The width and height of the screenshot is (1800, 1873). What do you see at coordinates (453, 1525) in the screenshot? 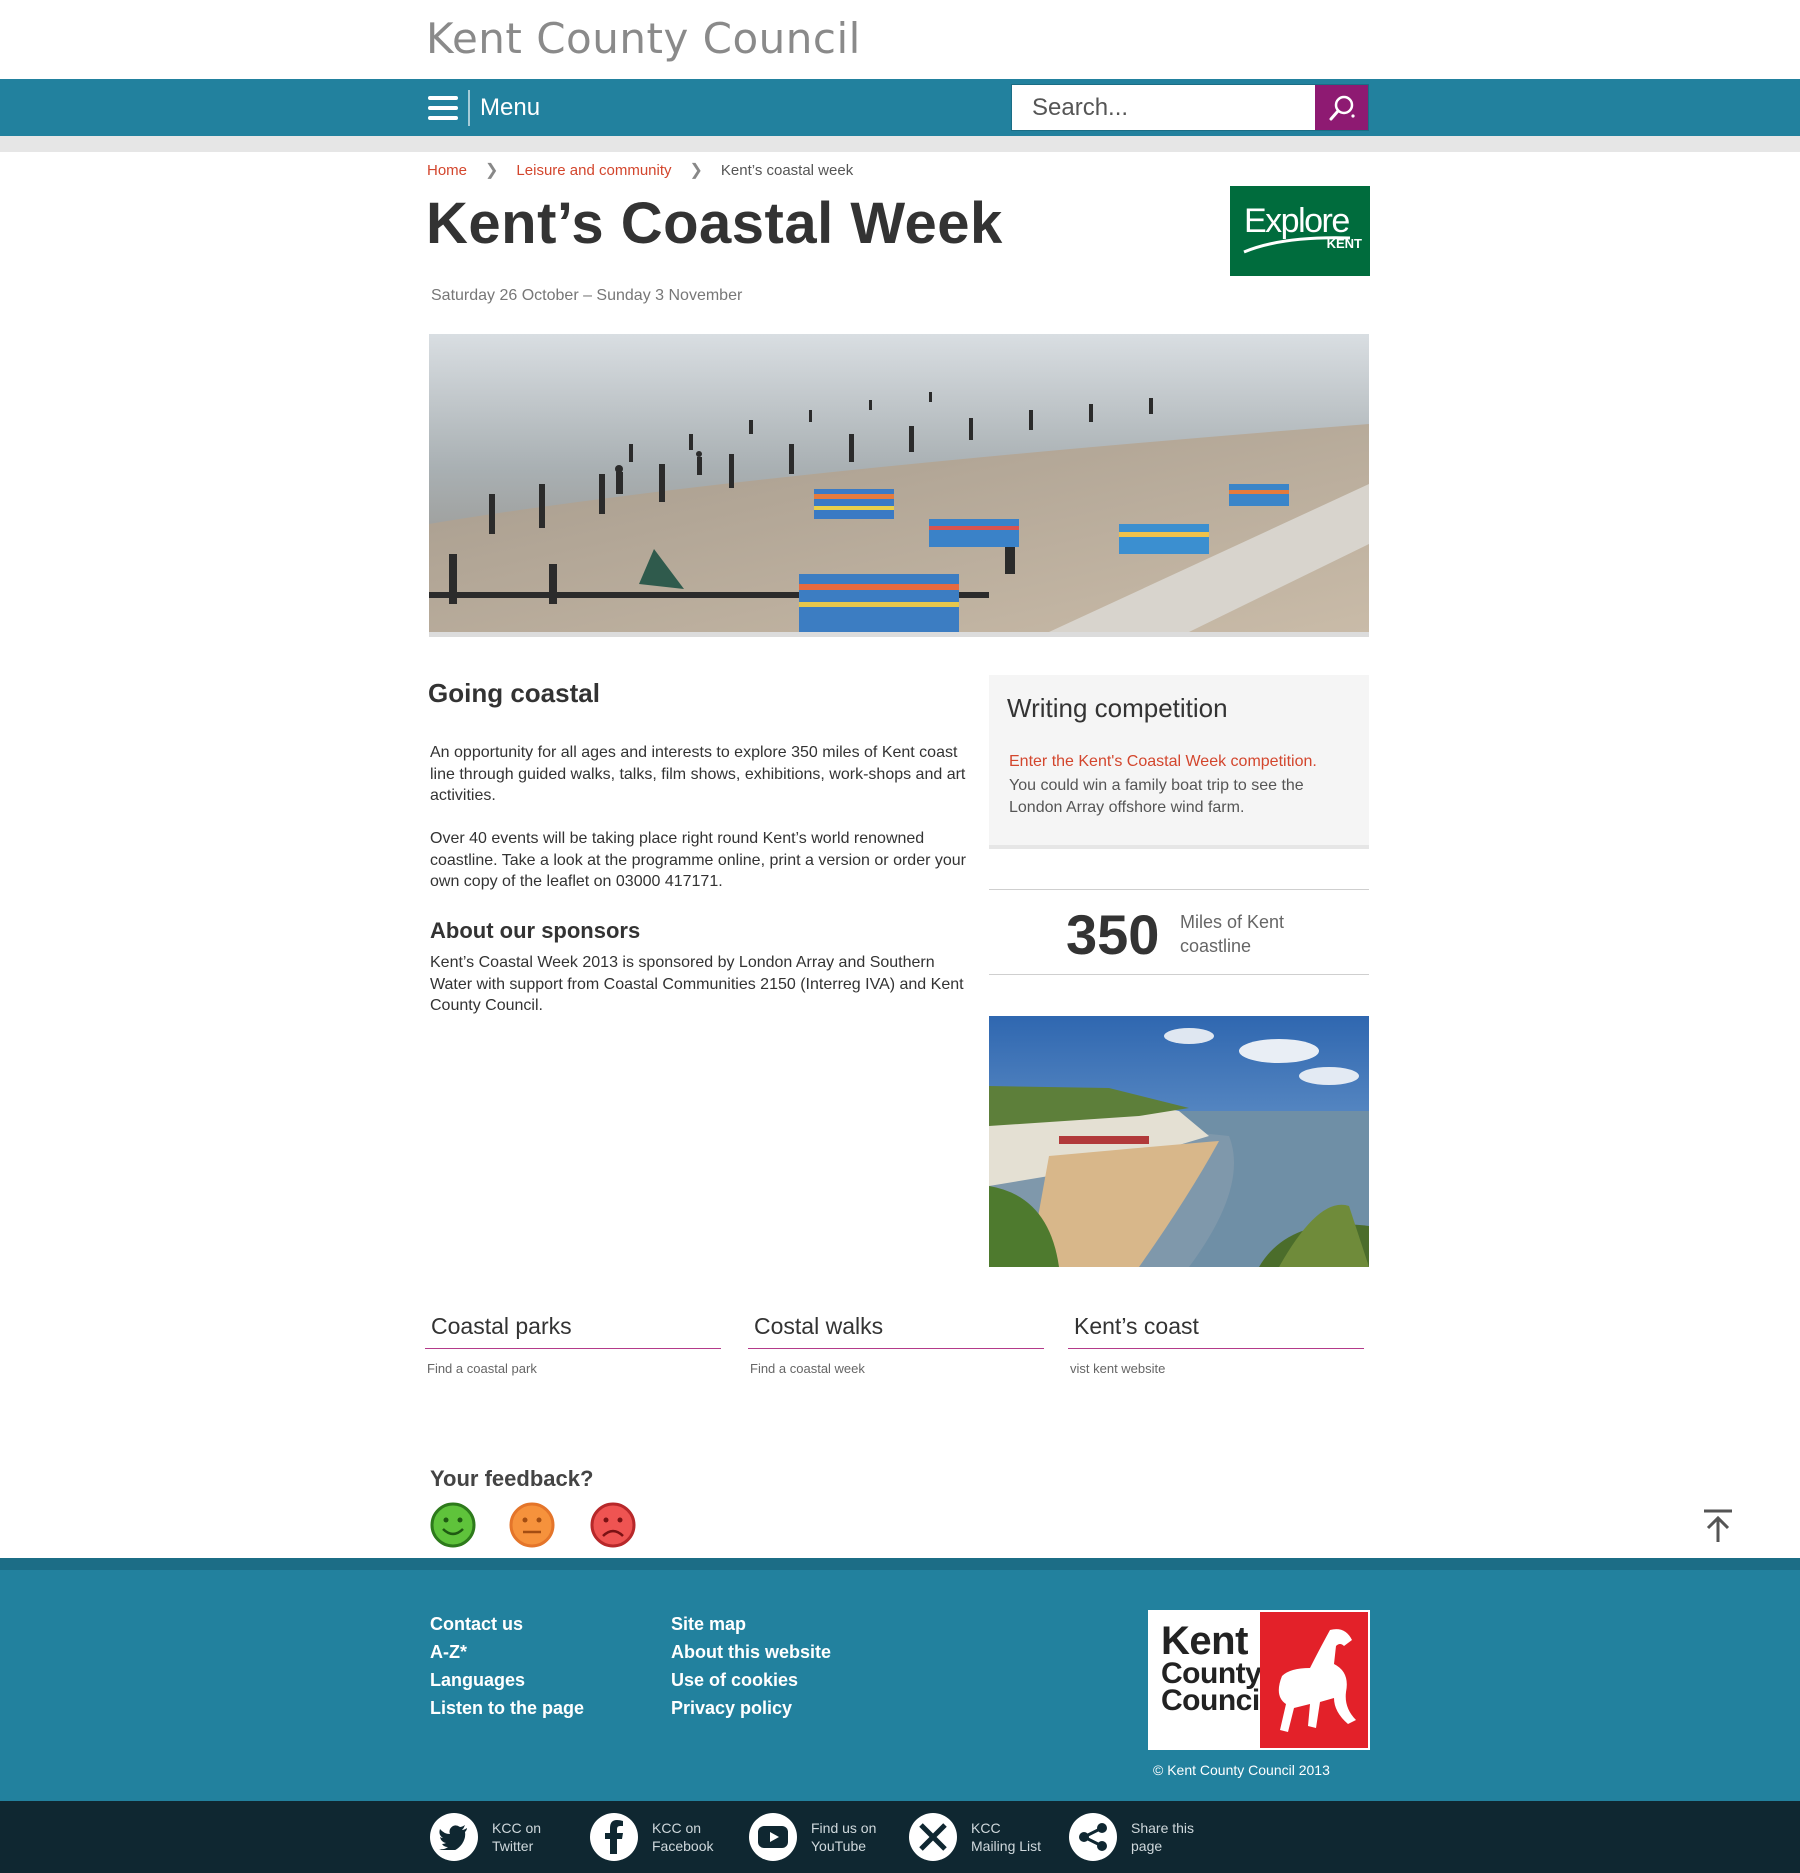
I see `happy-face-icon` at bounding box center [453, 1525].